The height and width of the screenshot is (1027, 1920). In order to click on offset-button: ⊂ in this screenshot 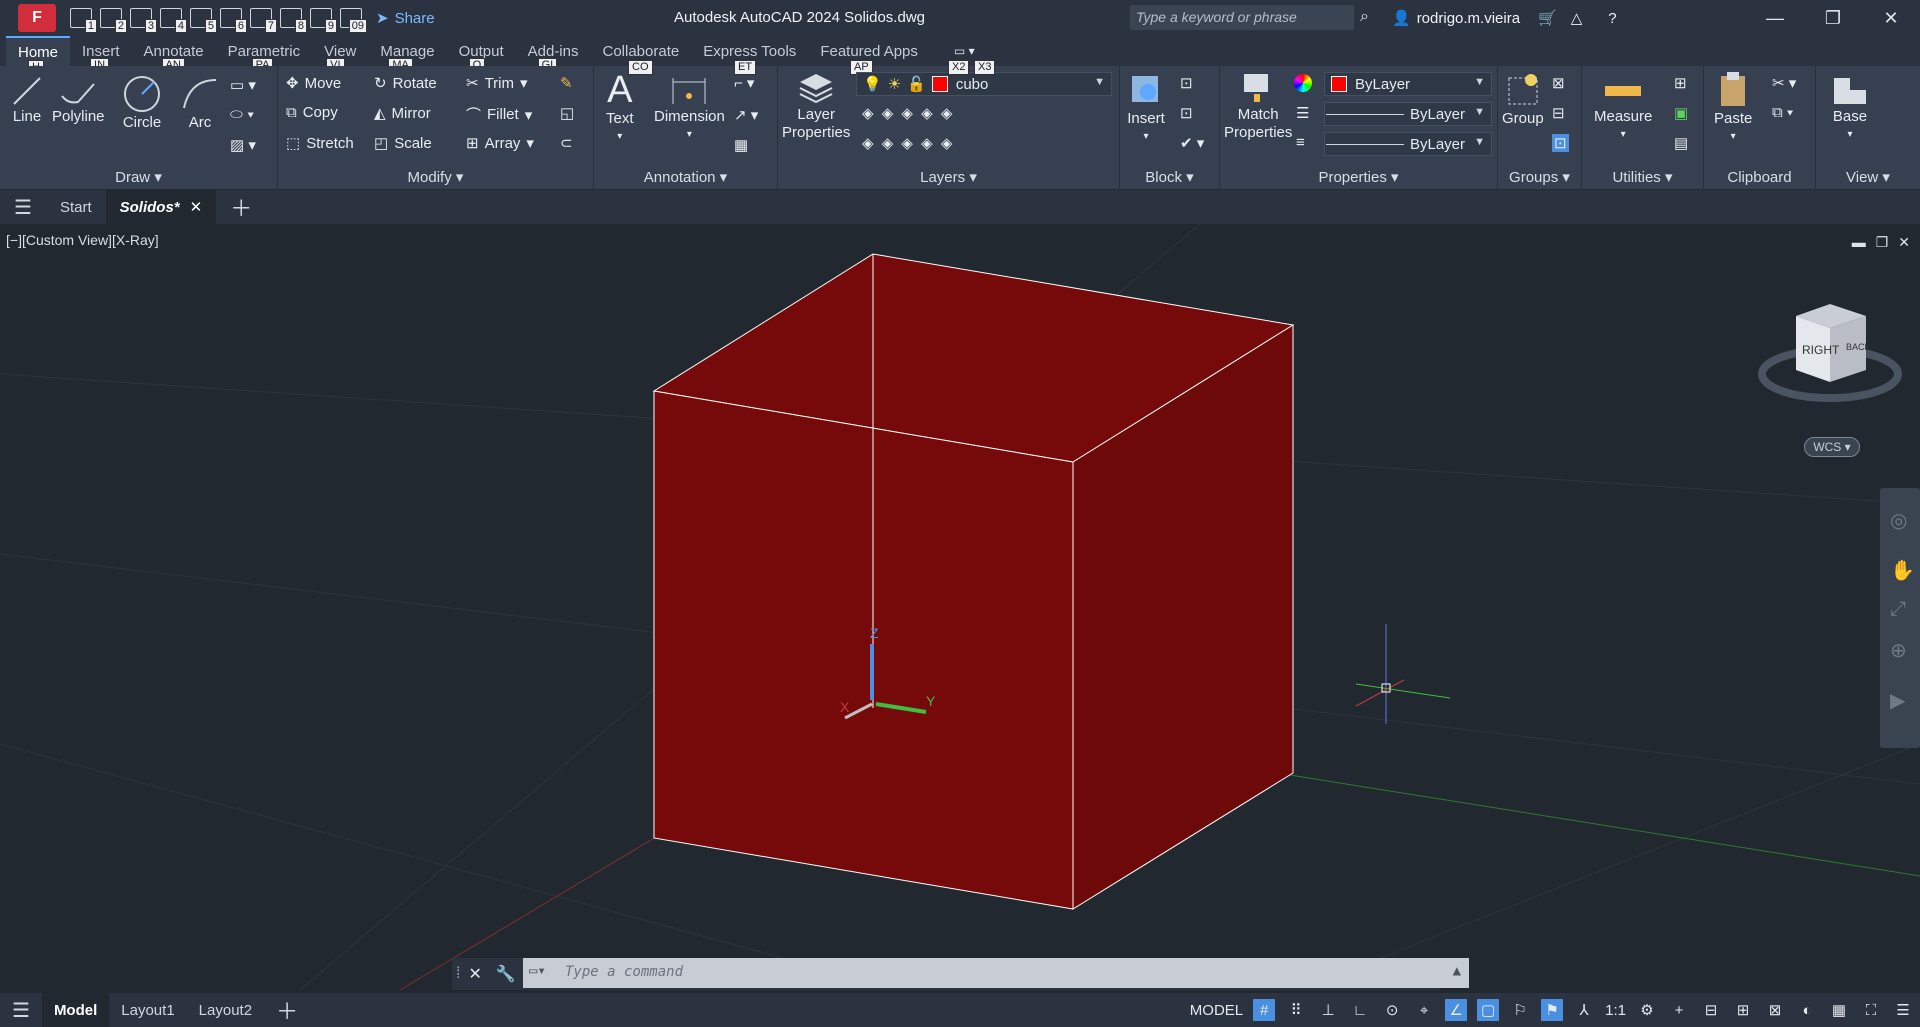, I will do `click(566, 143)`.